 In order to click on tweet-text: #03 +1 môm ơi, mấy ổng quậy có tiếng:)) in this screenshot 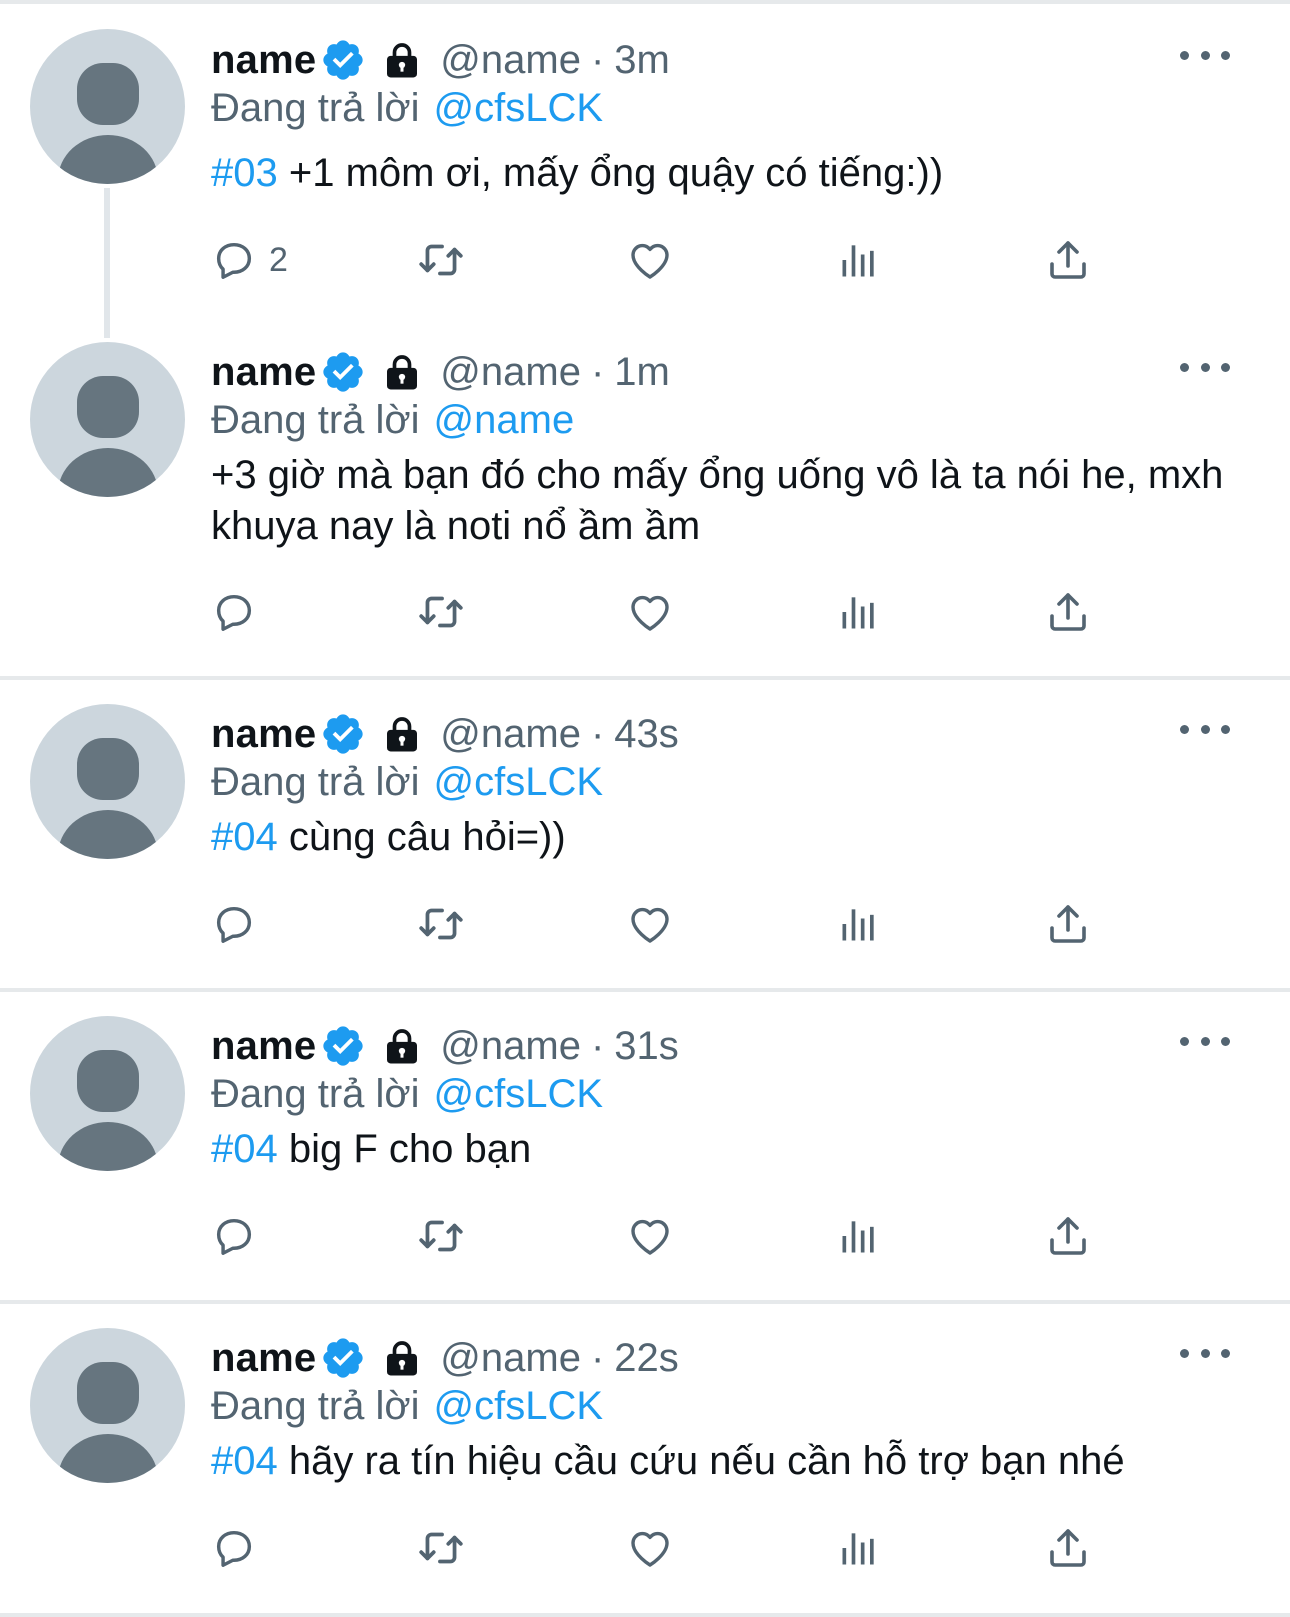, I will do `click(731, 173)`.